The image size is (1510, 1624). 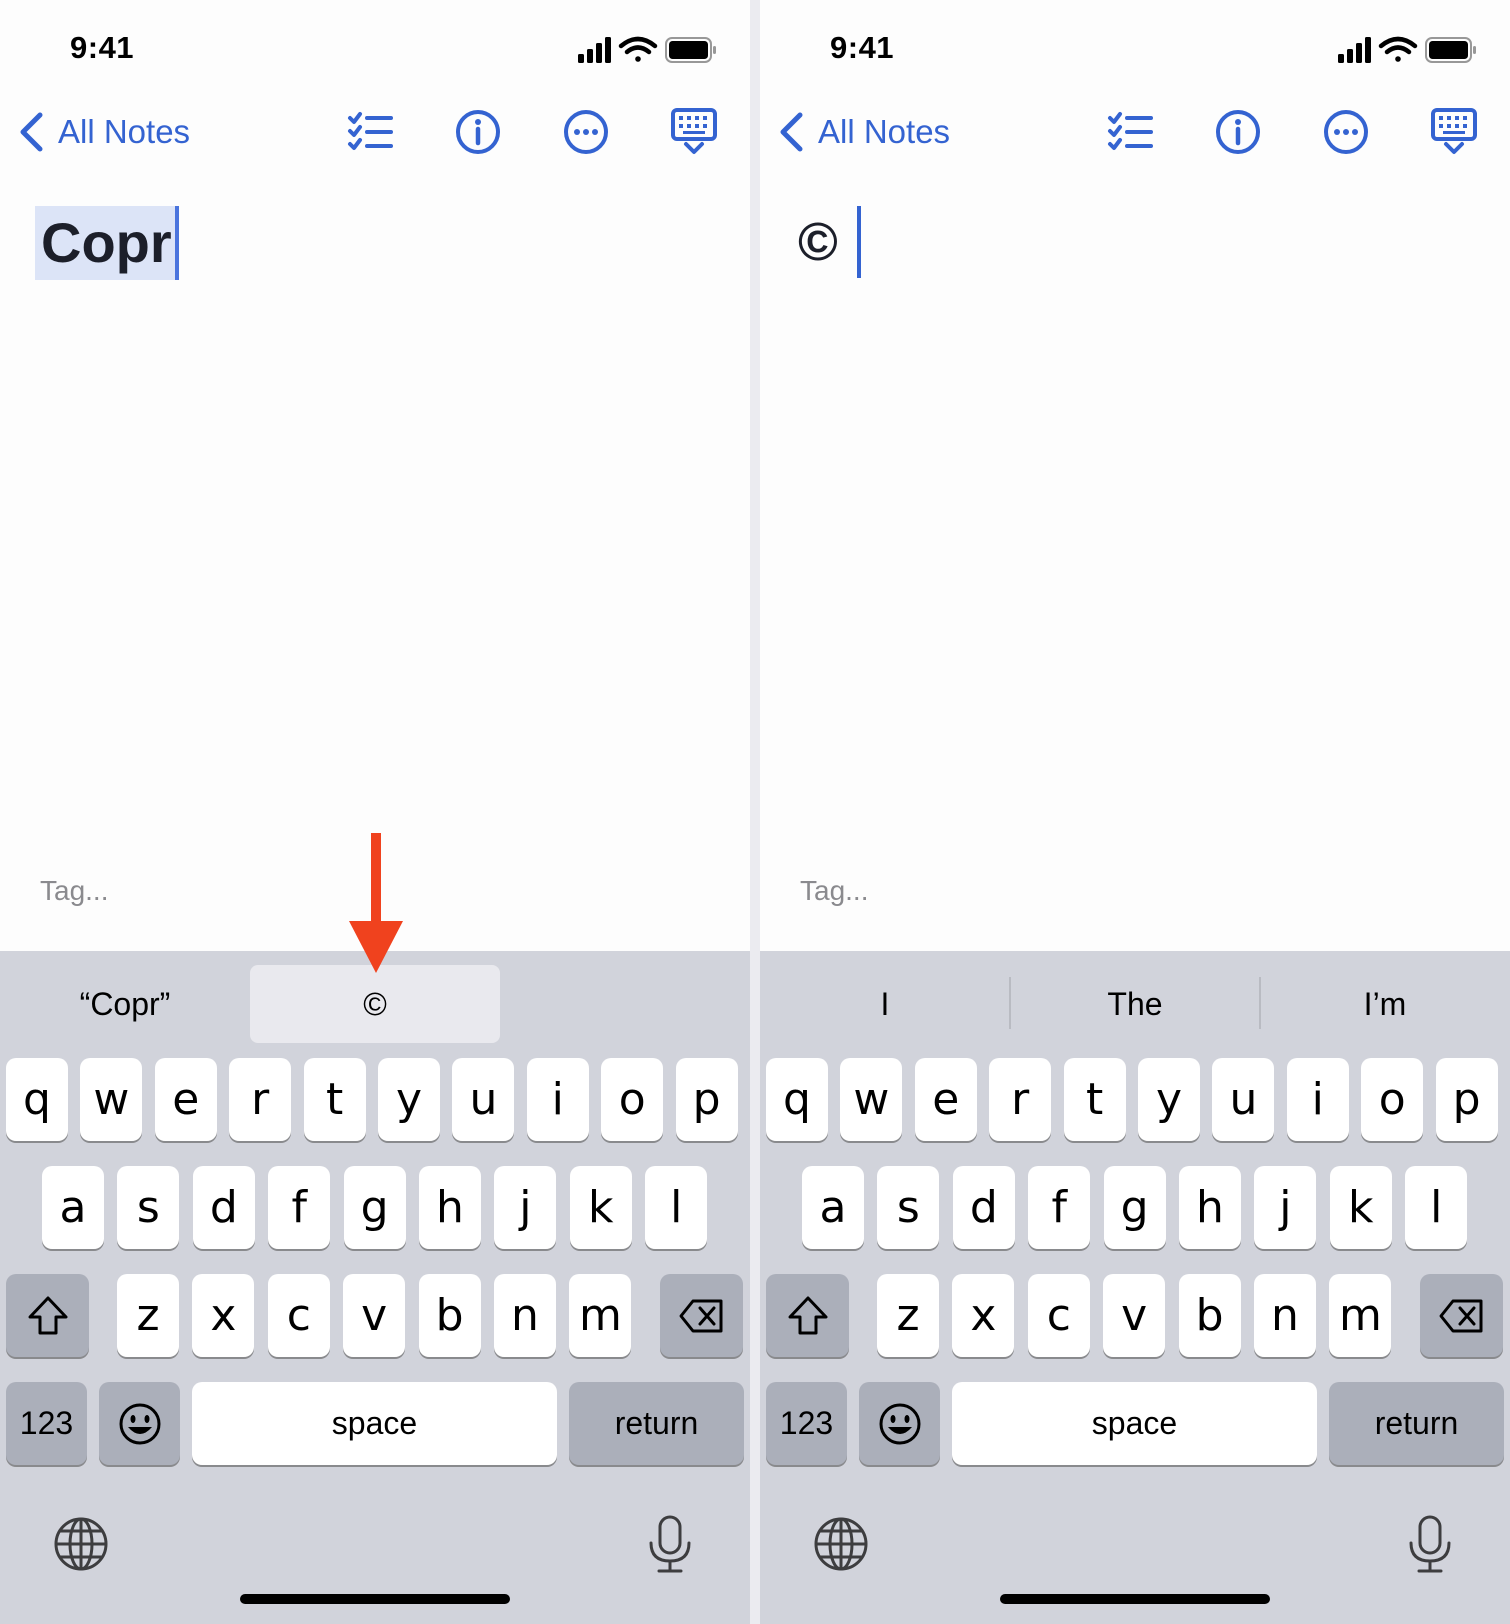 What do you see at coordinates (1385, 1004) in the screenshot?
I see `prediction-3: I’m` at bounding box center [1385, 1004].